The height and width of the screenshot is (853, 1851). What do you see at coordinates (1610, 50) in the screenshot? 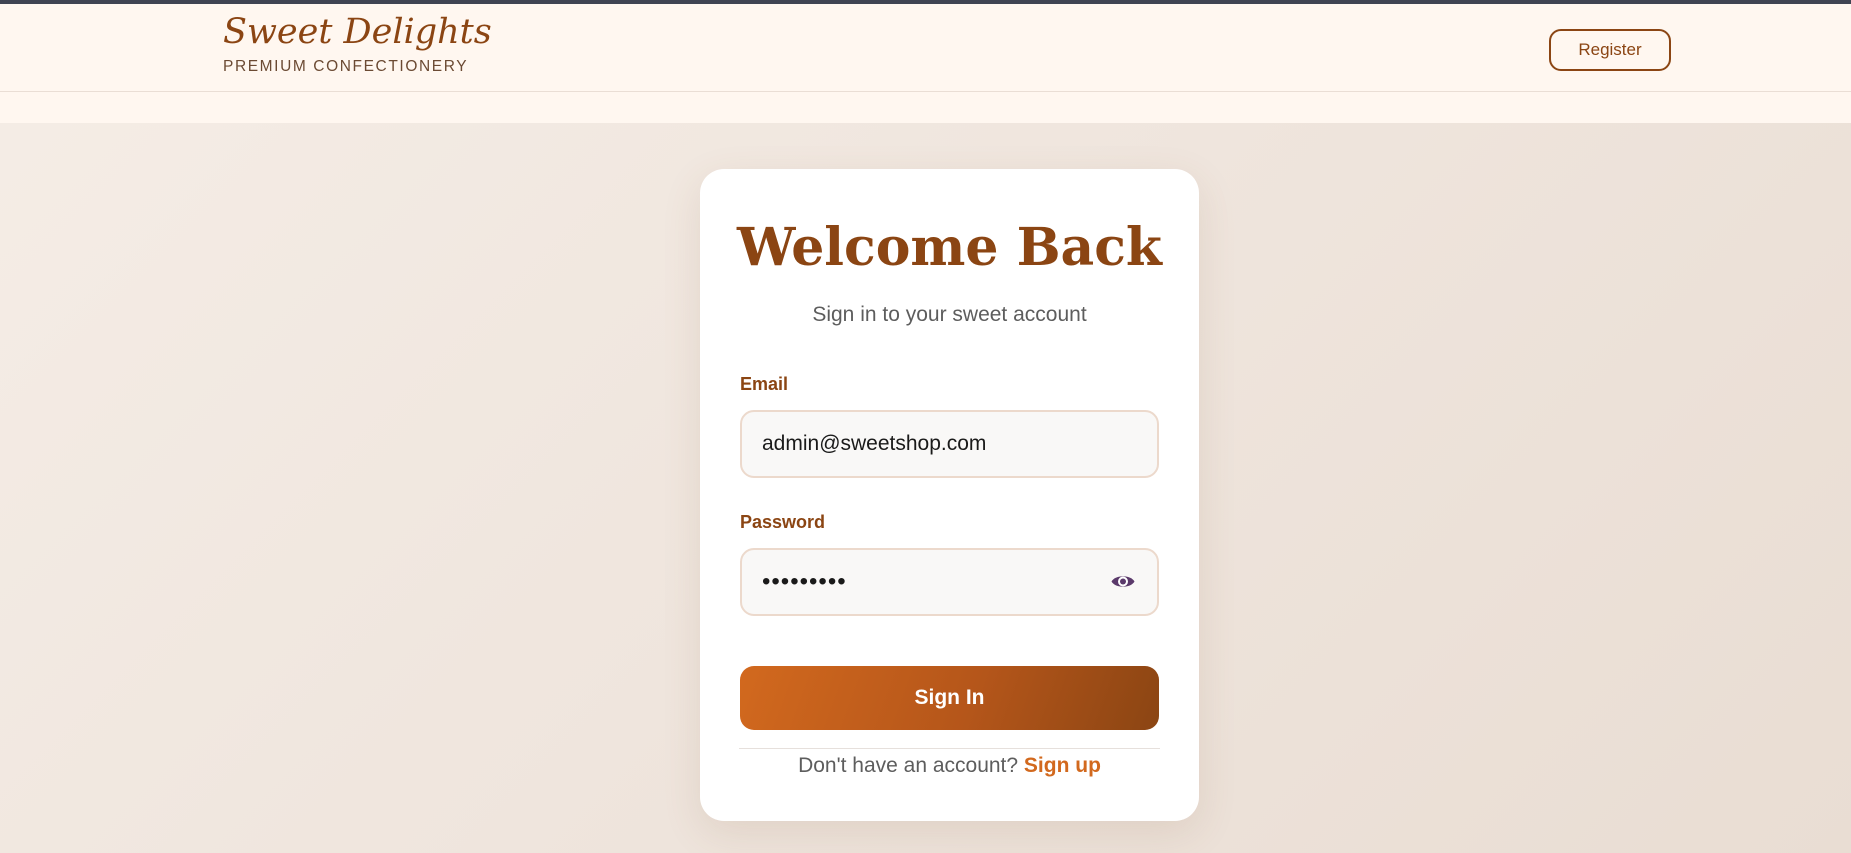
I see `register-button: Register` at bounding box center [1610, 50].